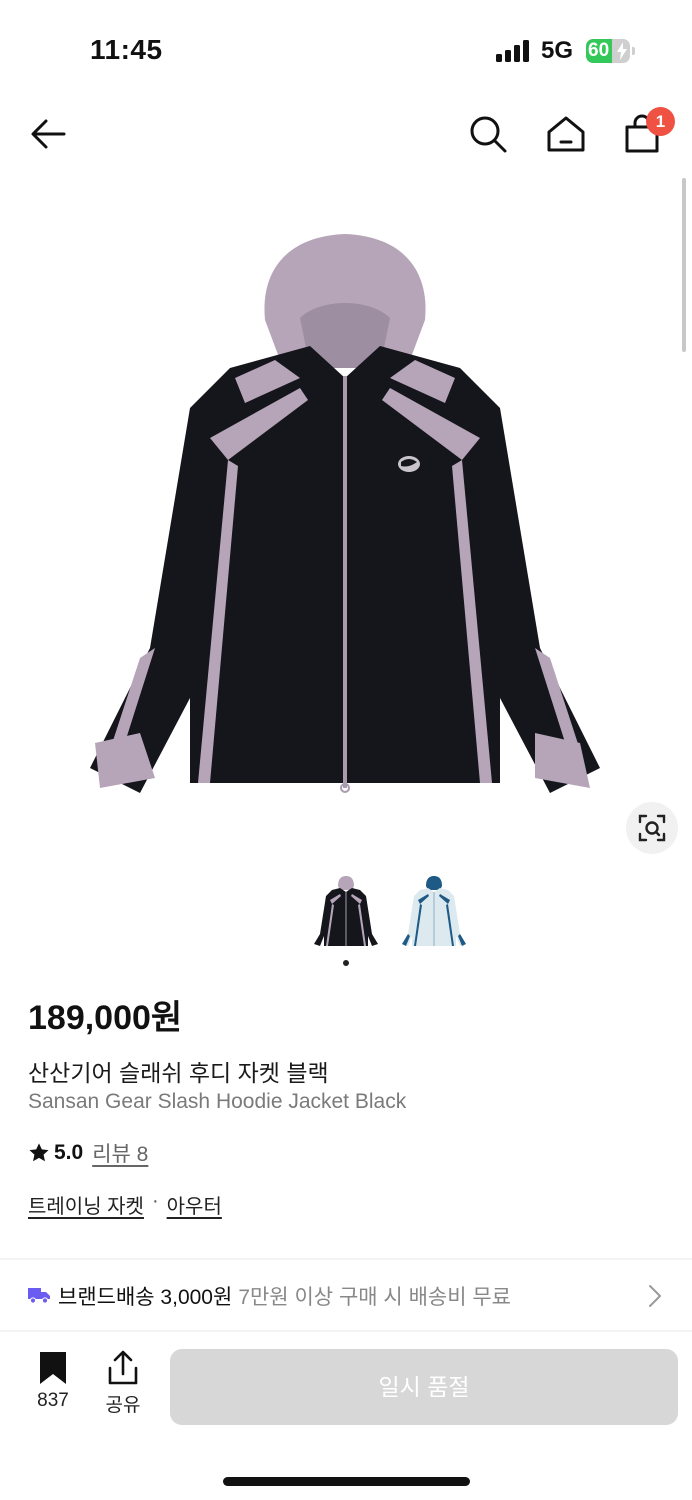  What do you see at coordinates (346, 1481) in the screenshot?
I see `home-indicator` at bounding box center [346, 1481].